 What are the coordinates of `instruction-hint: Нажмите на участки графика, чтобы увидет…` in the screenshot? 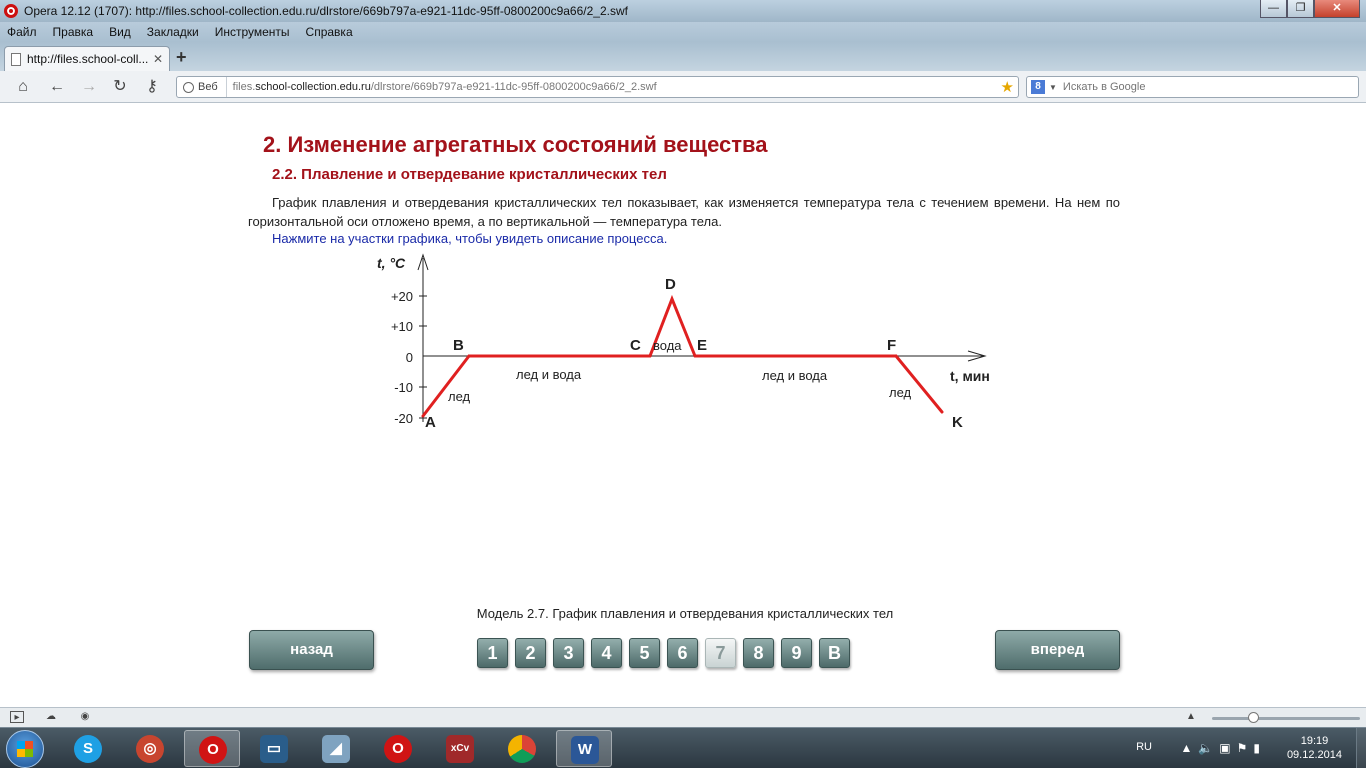 It's located at (470, 238).